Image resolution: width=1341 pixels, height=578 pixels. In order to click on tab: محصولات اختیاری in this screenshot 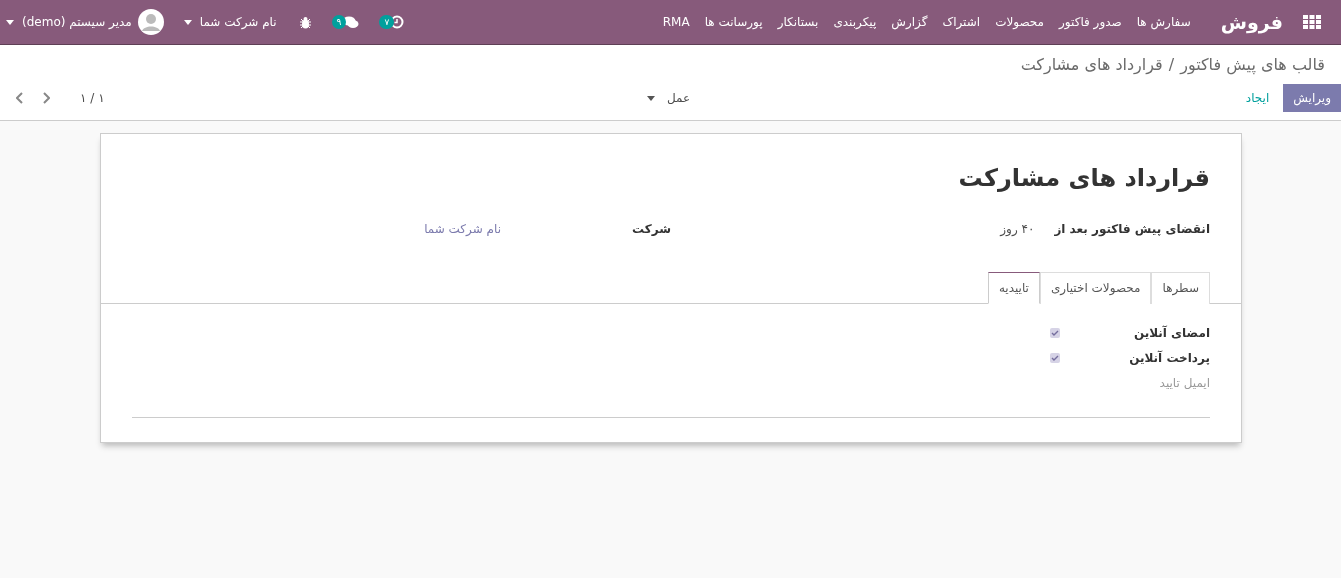, I will do `click(1095, 288)`.